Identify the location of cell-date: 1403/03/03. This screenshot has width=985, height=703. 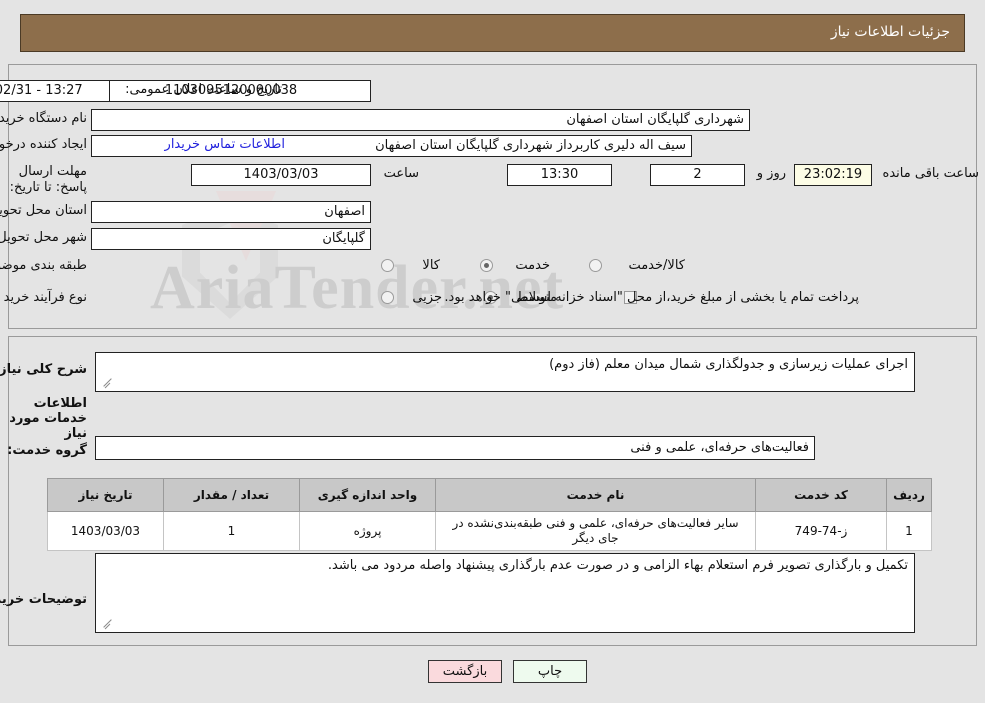
(105, 531).